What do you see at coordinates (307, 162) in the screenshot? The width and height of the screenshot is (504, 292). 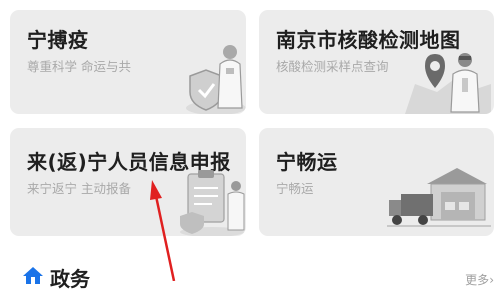 I see `card-title: 宁畅运` at bounding box center [307, 162].